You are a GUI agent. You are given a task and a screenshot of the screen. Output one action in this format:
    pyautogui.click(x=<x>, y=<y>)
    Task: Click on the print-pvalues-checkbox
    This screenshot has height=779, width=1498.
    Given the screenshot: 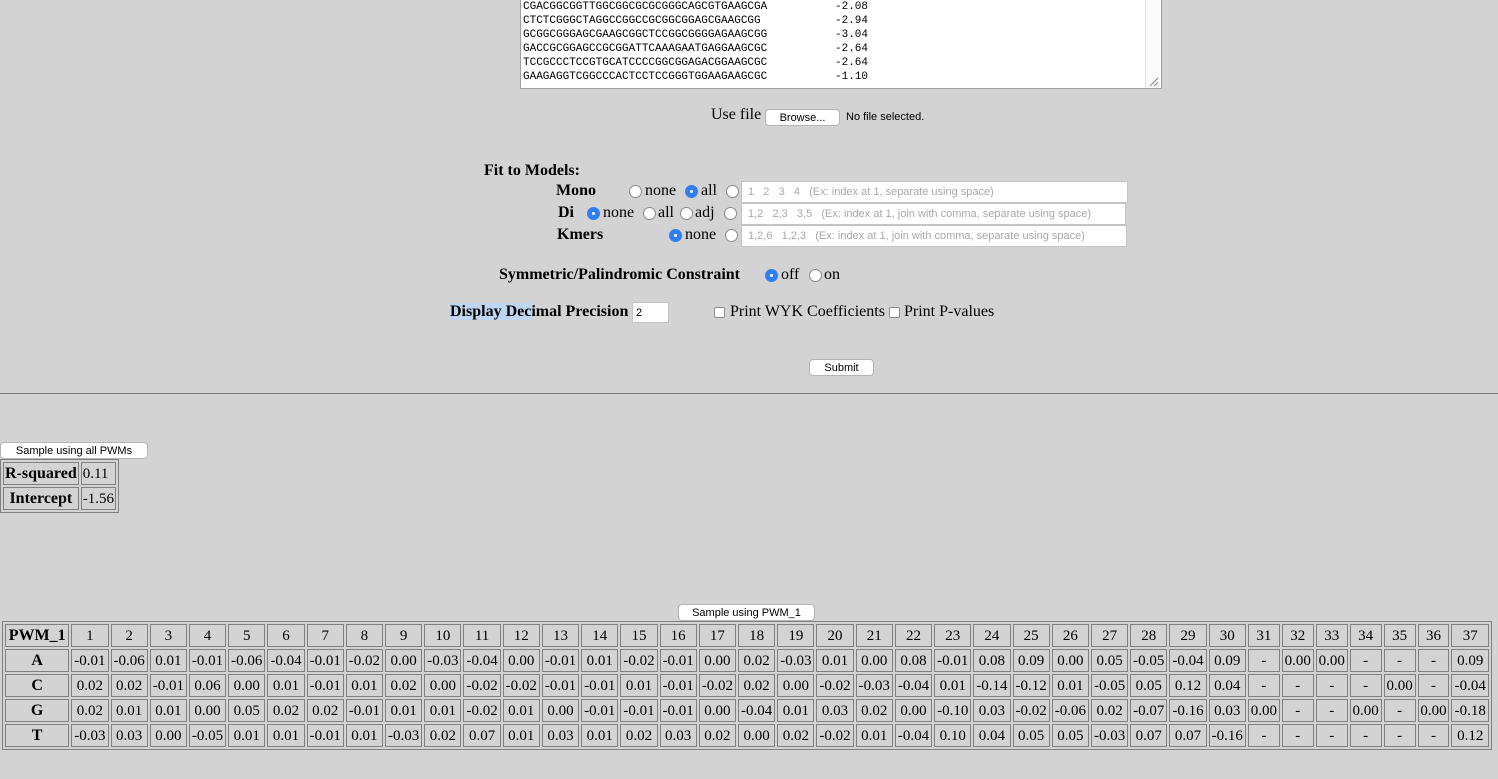 What is the action you would take?
    pyautogui.click(x=894, y=312)
    